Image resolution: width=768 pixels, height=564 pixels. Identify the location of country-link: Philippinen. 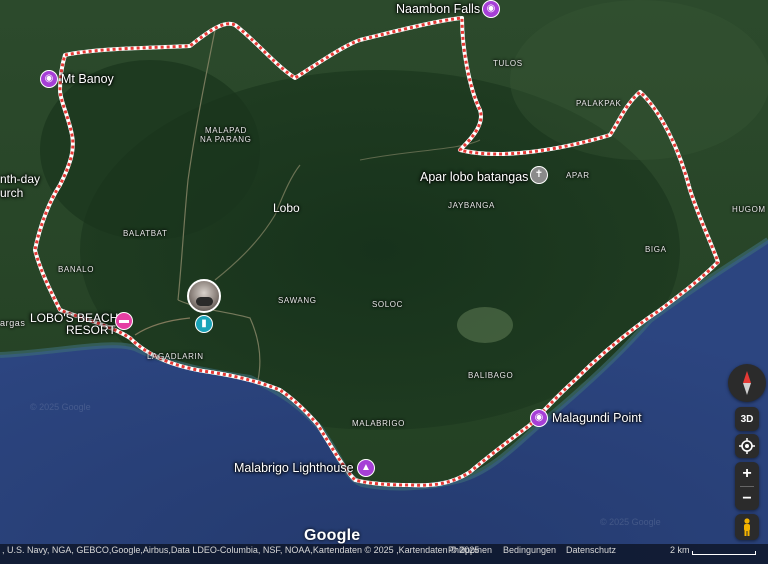
(470, 550).